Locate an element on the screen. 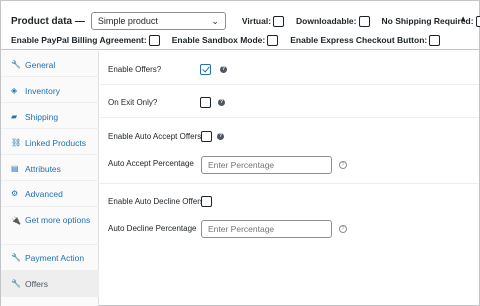 This screenshot has width=480, height=306. tab-label: Inventory is located at coordinates (42, 91).